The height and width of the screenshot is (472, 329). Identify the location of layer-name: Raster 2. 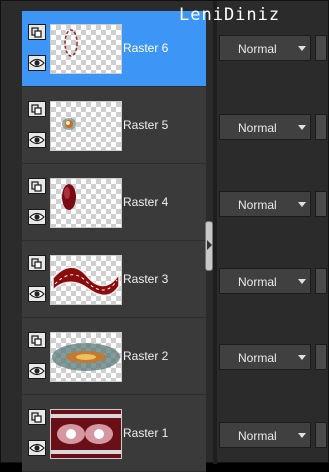
(146, 356).